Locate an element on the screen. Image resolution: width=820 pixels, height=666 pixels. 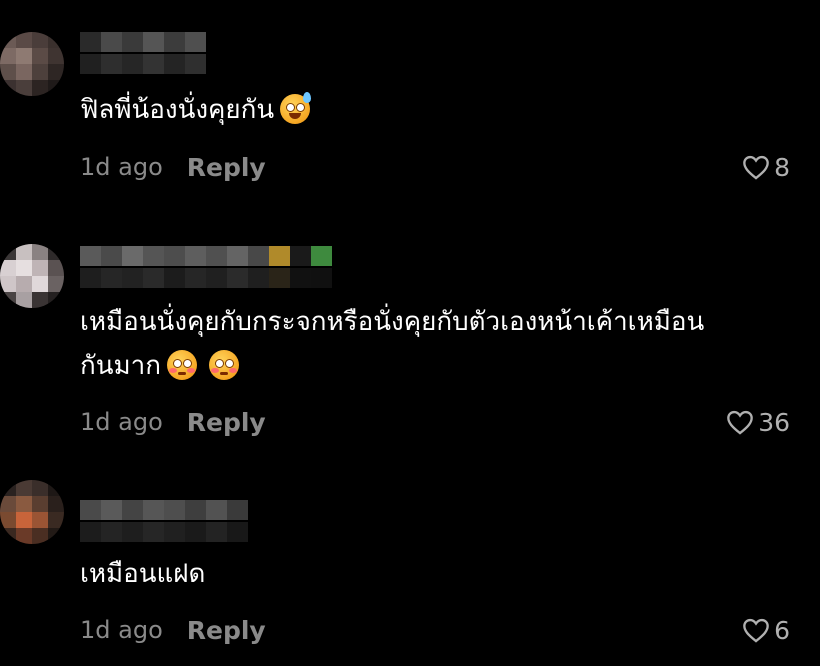
like-count: 8 is located at coordinates (782, 167).